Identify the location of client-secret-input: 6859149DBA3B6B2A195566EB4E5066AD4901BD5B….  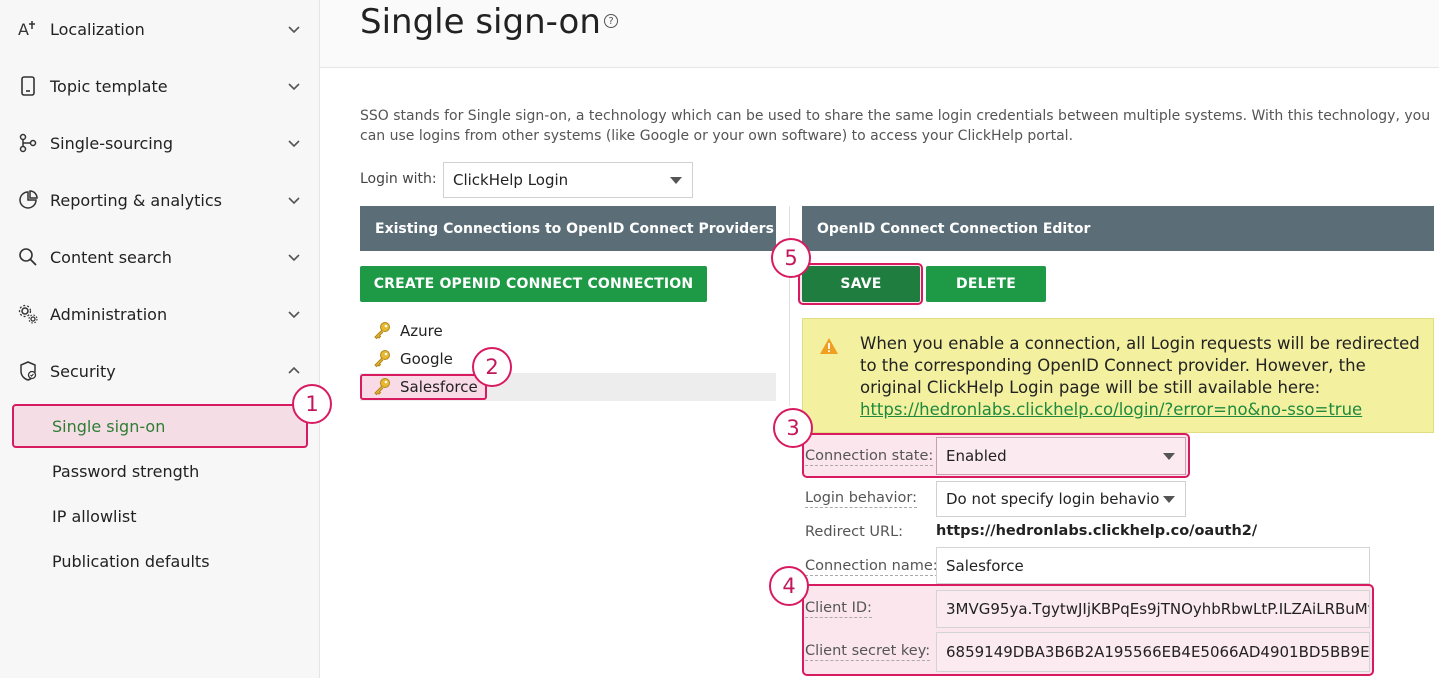
(1153, 652).